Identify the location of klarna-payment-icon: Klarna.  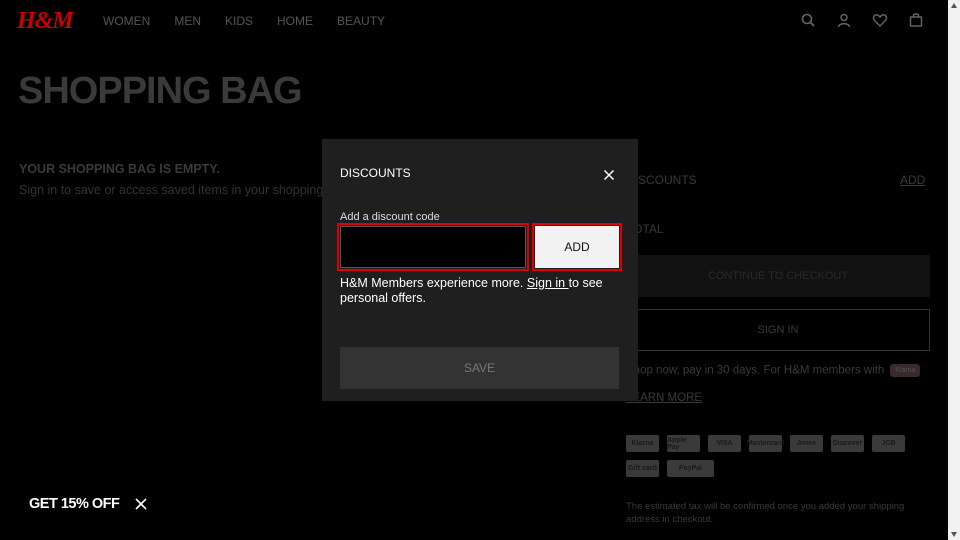
(642, 443).